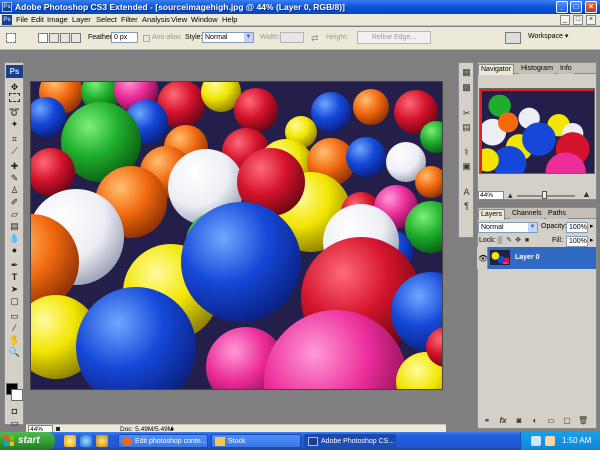 Image resolution: width=600 pixels, height=450 pixels. I want to click on shape-tool-icon: ▢, so click(14, 301).